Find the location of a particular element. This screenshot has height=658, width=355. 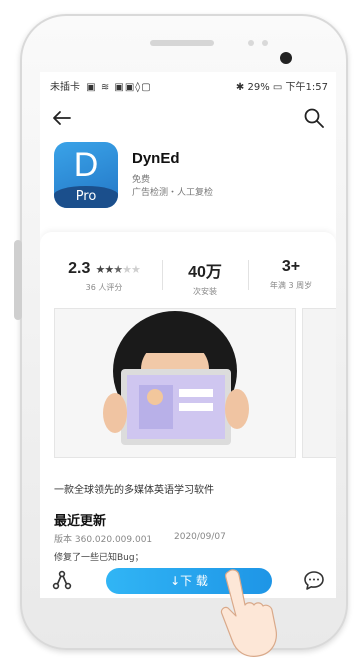

carrier-text: 未插卡 is located at coordinates (65, 87).